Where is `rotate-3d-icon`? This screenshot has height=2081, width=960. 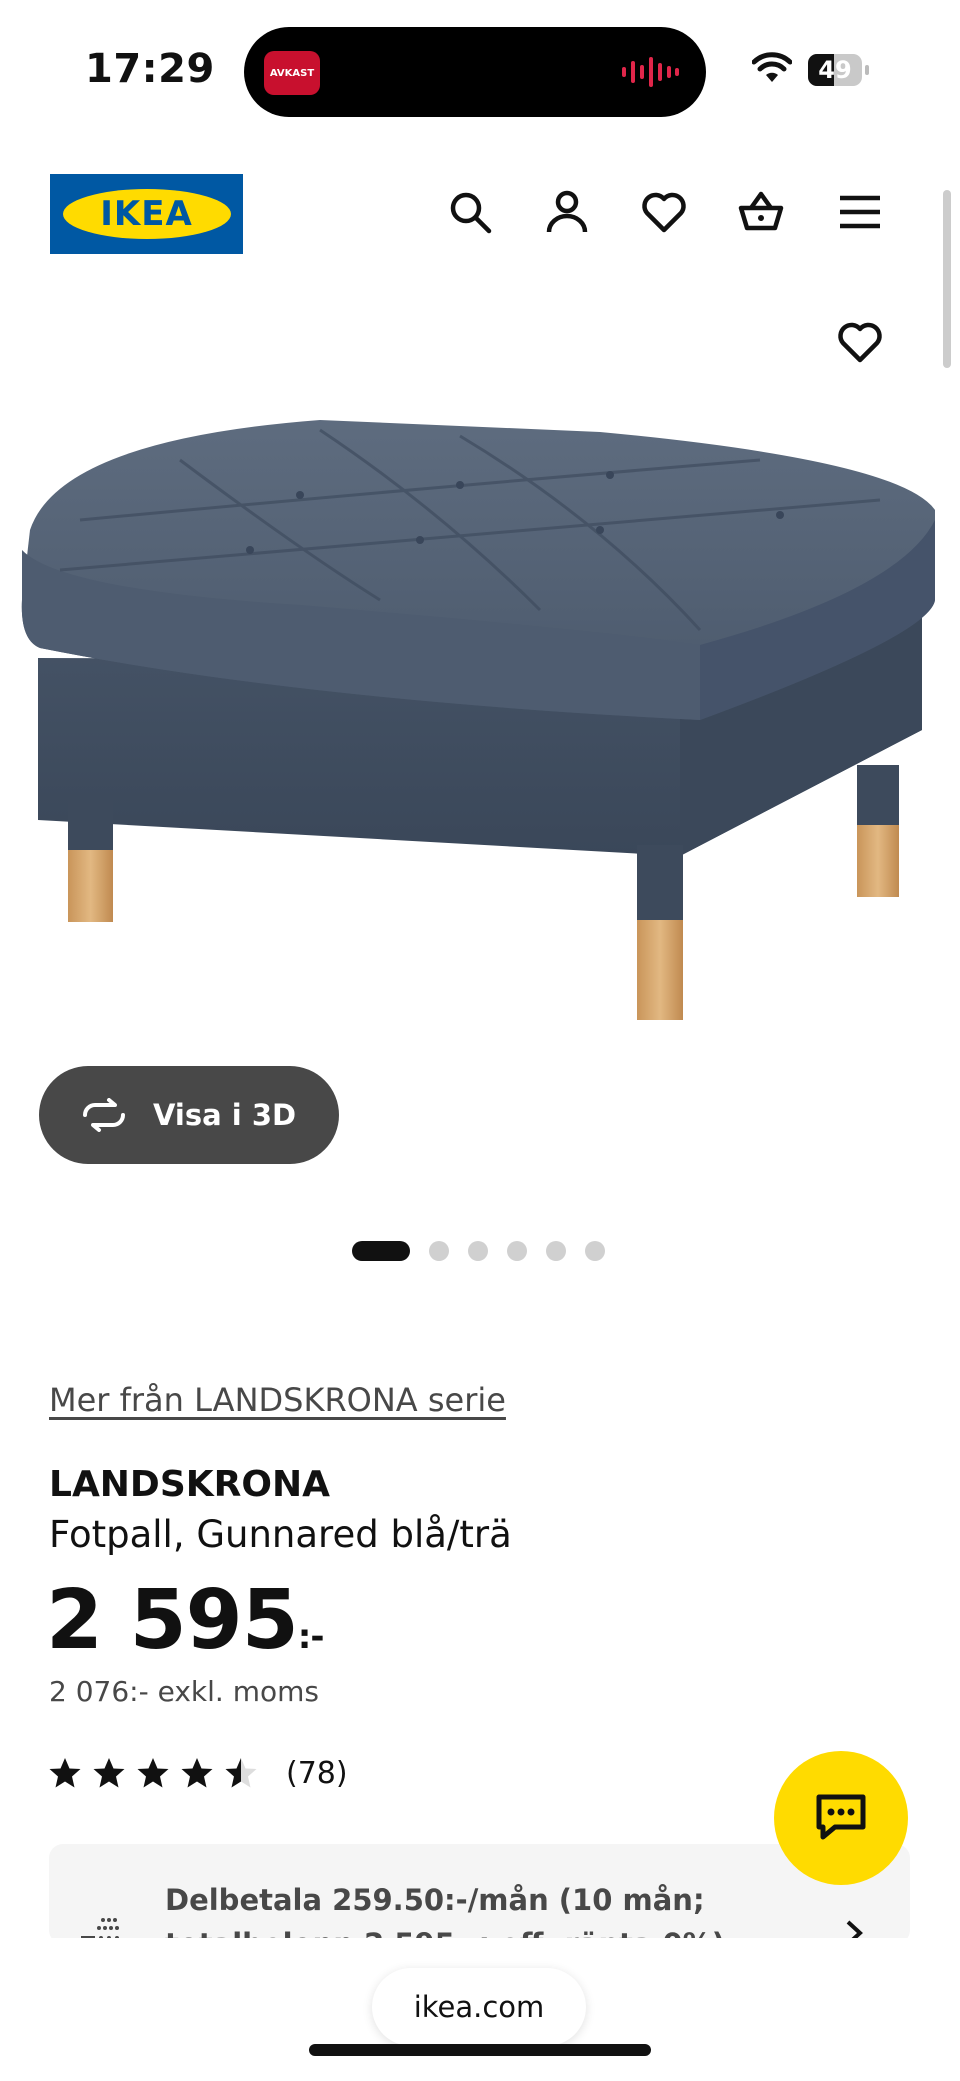
rotate-3d-icon is located at coordinates (104, 1115).